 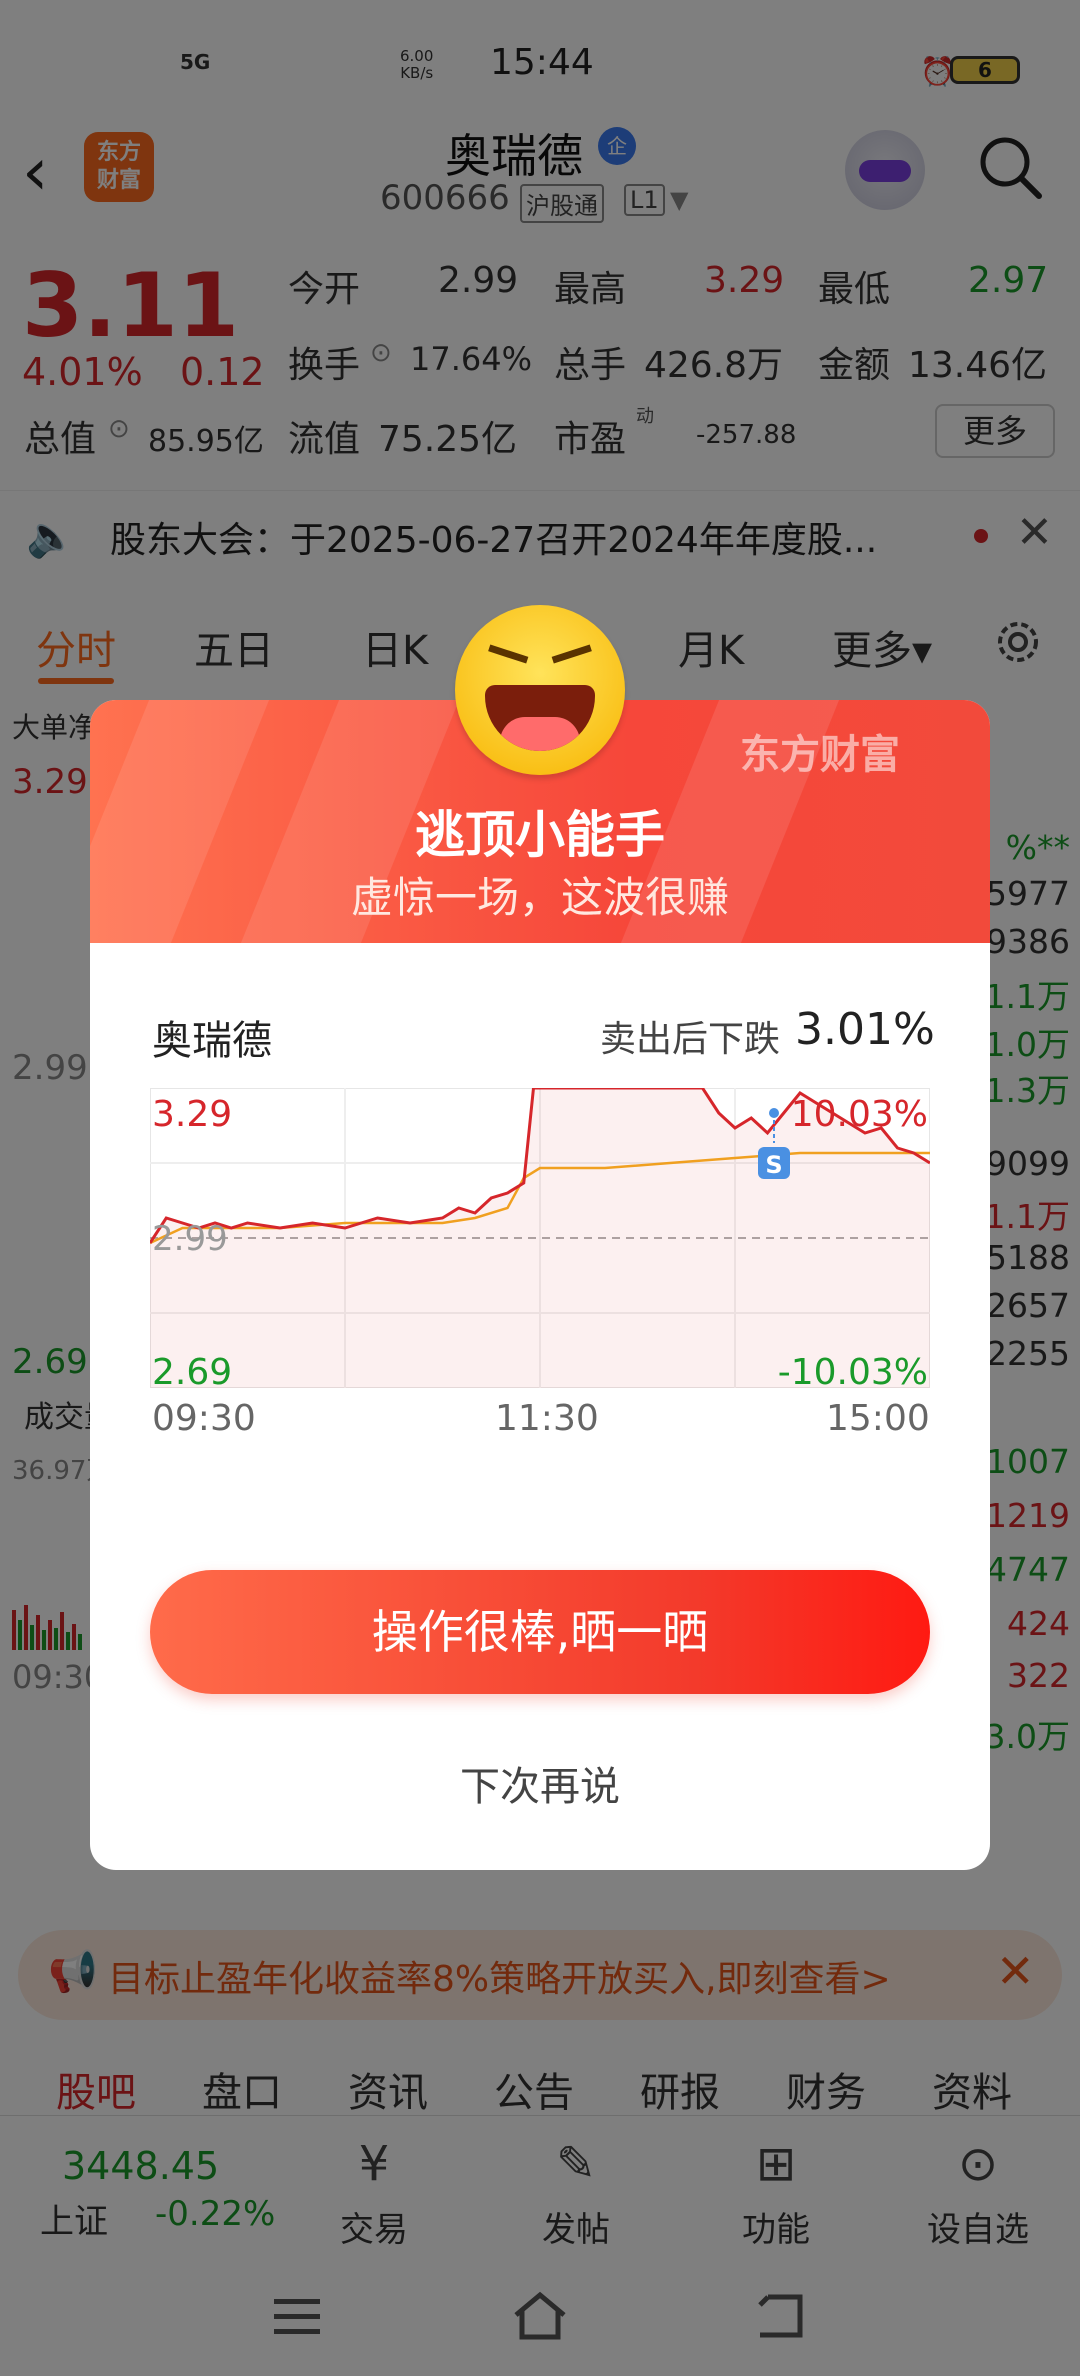 I want to click on mini-intraday-chart: S 3.29 2.99 2.69 10.03% -10.03%, so click(x=540, y=1238).